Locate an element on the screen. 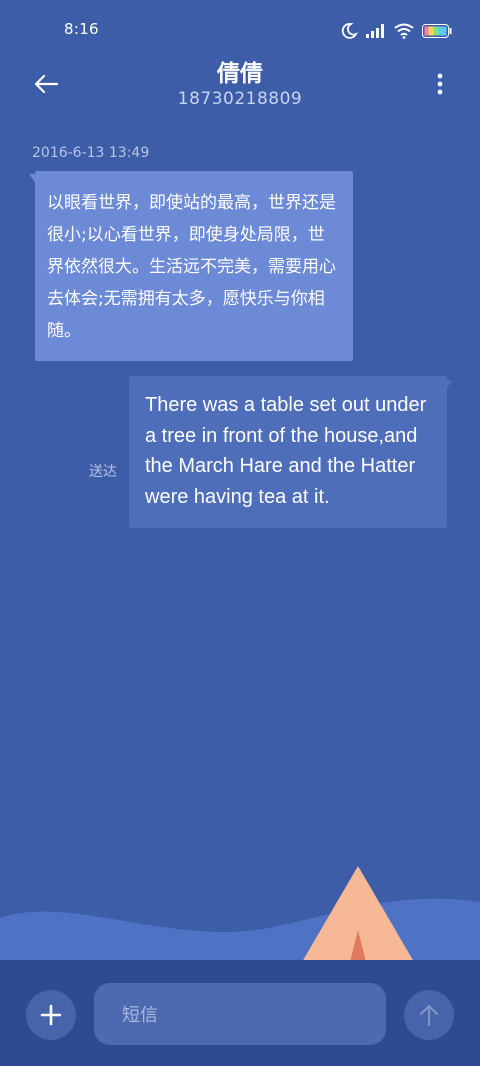 This screenshot has width=480, height=1066. send-button is located at coordinates (429, 1015).